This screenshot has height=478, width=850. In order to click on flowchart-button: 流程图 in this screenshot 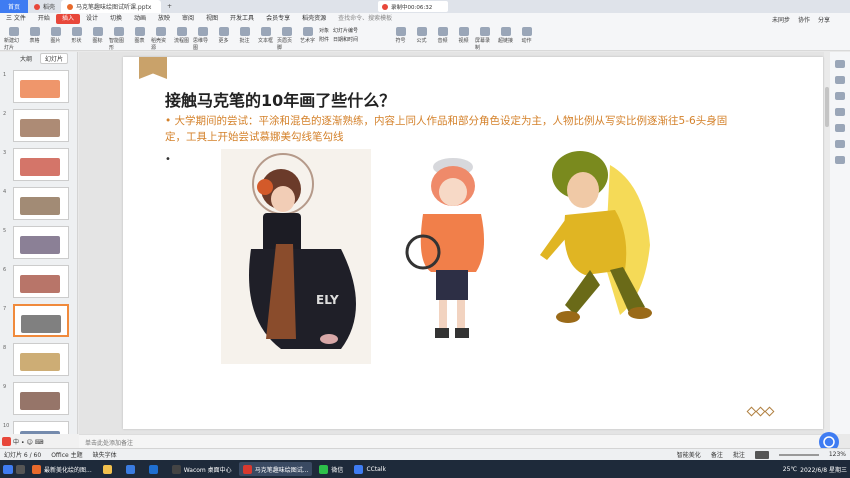, I will do `click(181, 35)`.